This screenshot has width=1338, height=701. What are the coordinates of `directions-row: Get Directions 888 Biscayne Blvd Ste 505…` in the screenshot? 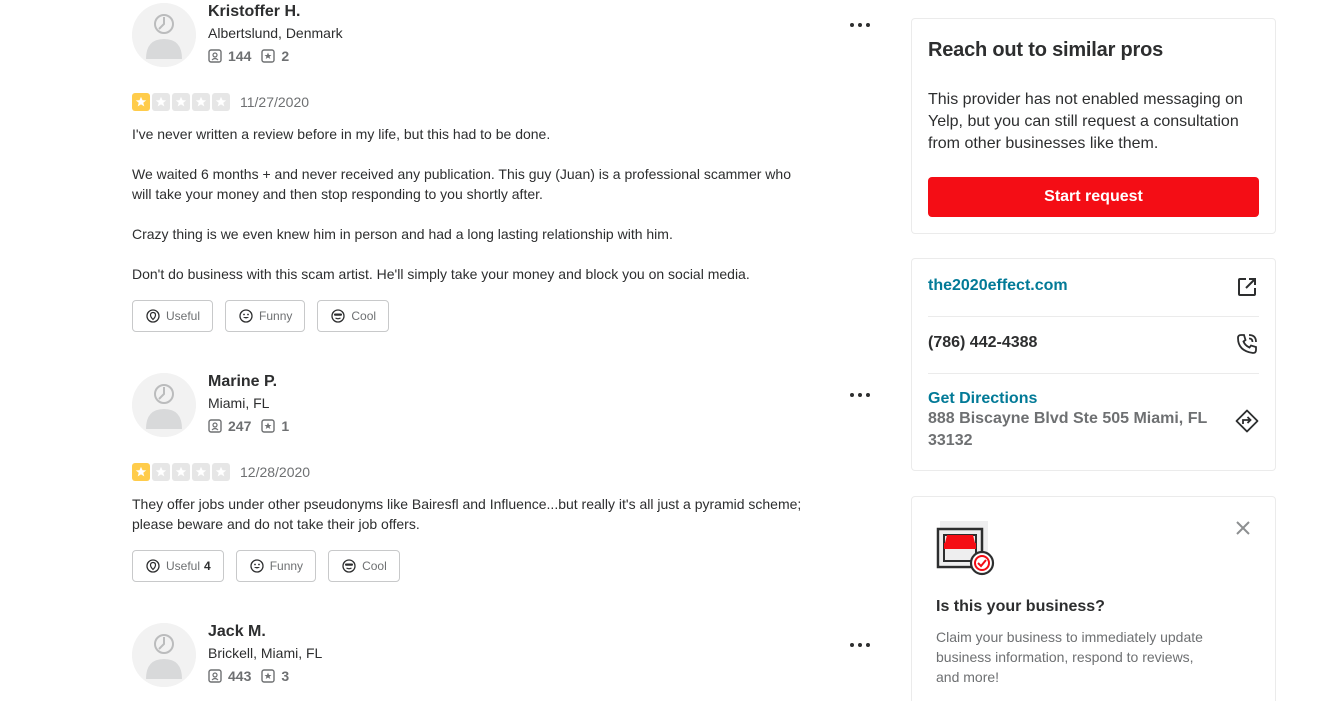 It's located at (1093, 423).